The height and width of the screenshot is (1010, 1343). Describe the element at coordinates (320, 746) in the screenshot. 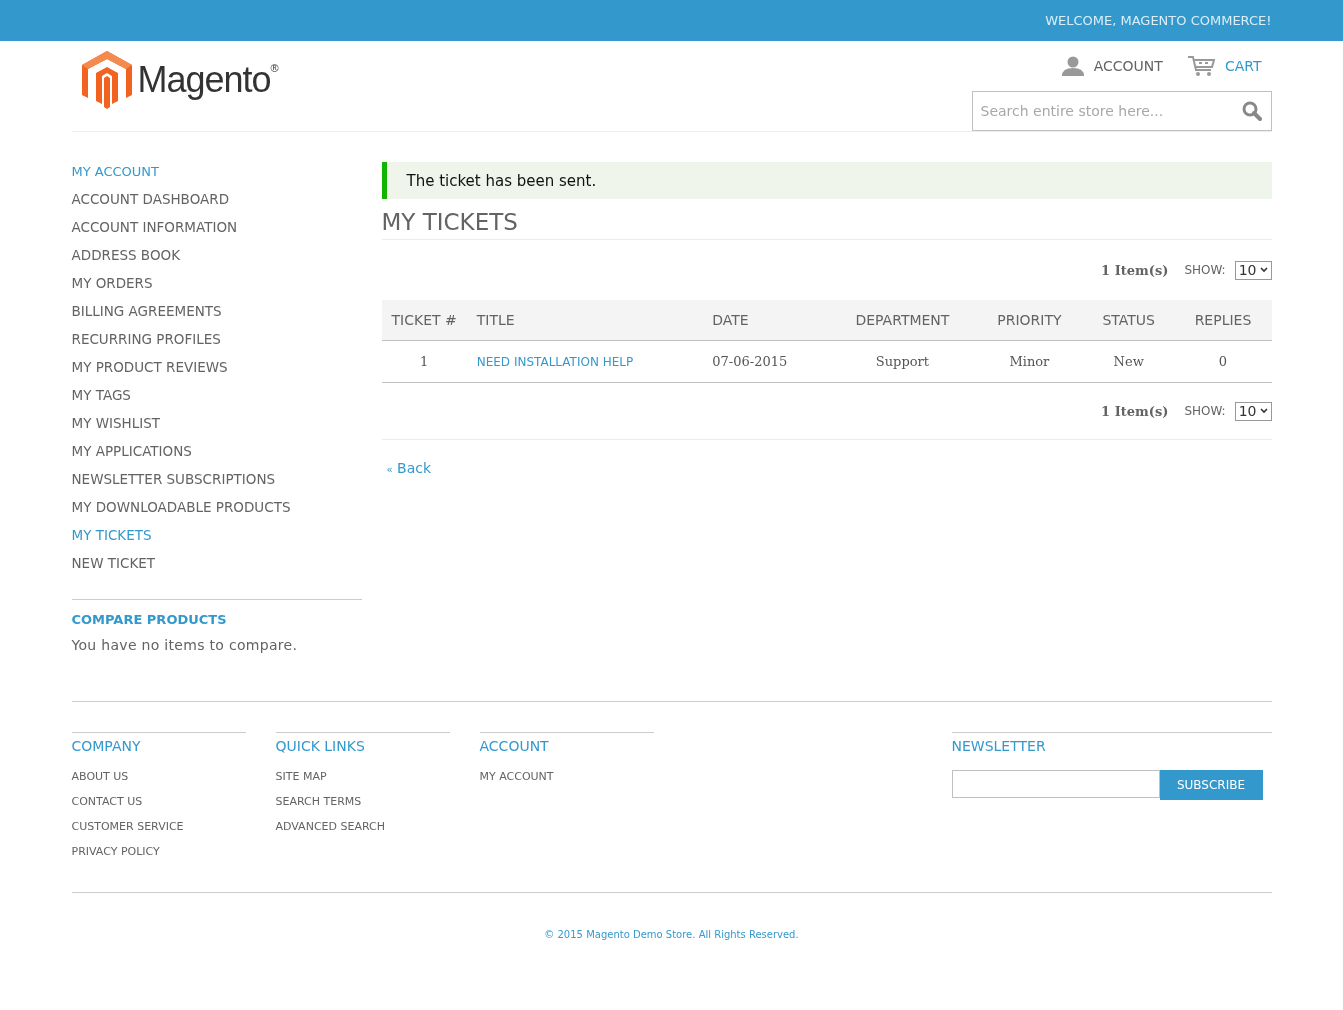

I see `footer-heading: QUICK LINKS` at that location.